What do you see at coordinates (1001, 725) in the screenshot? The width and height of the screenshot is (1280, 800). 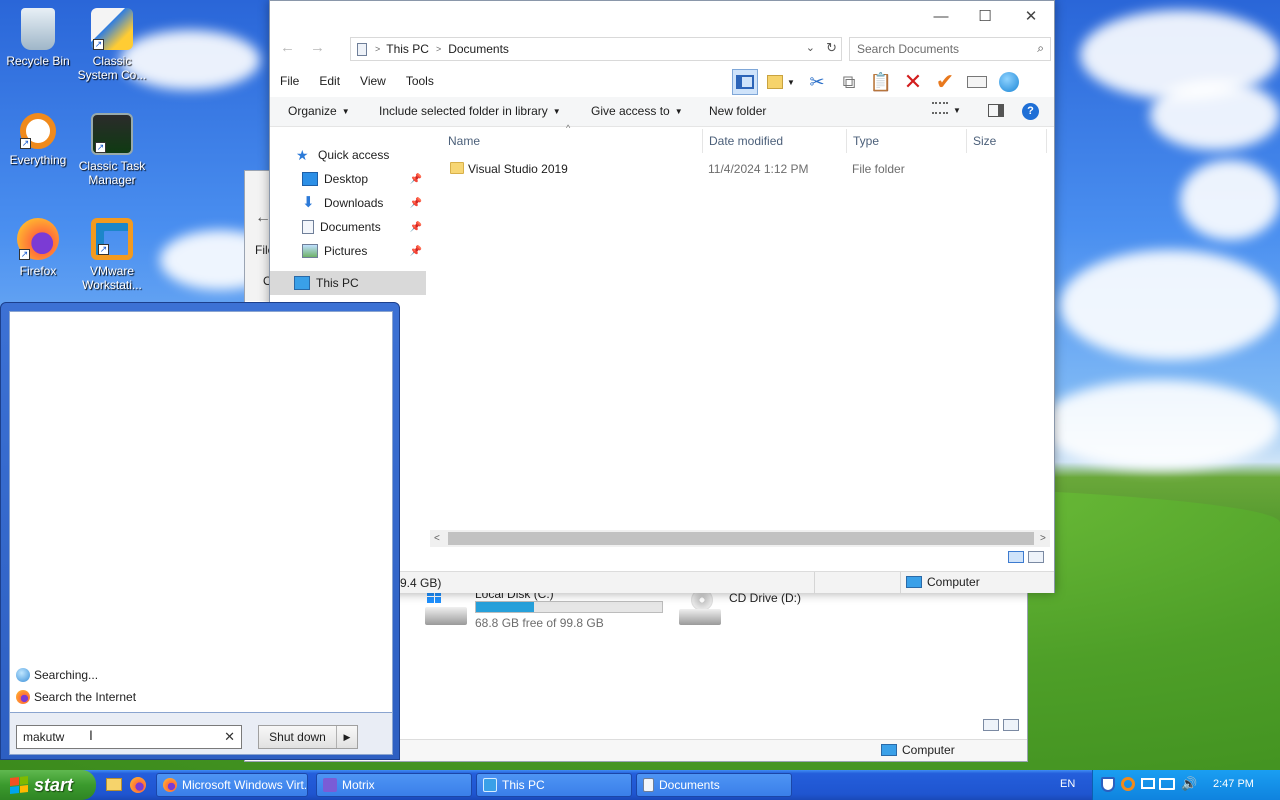 I see `back-view-buttons` at bounding box center [1001, 725].